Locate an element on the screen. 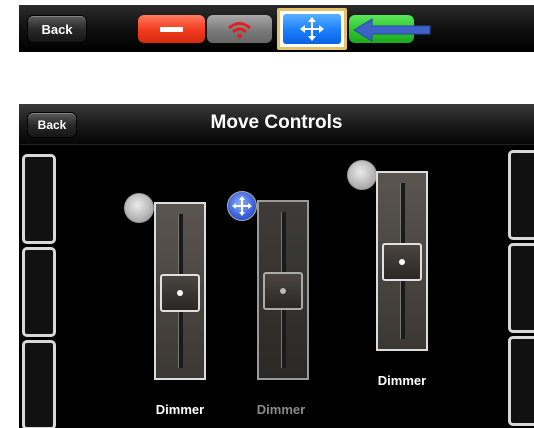  move-handle is located at coordinates (242, 206).